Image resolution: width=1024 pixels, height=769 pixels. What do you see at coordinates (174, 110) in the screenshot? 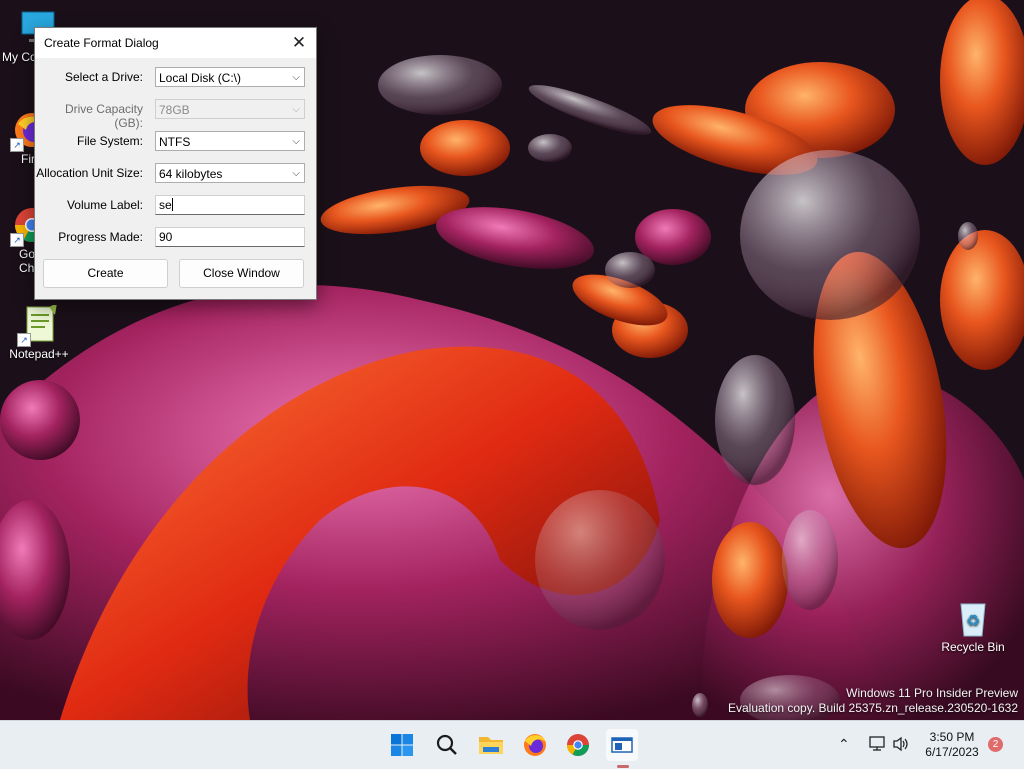
I see `drive-capacity-value: 78GB` at bounding box center [174, 110].